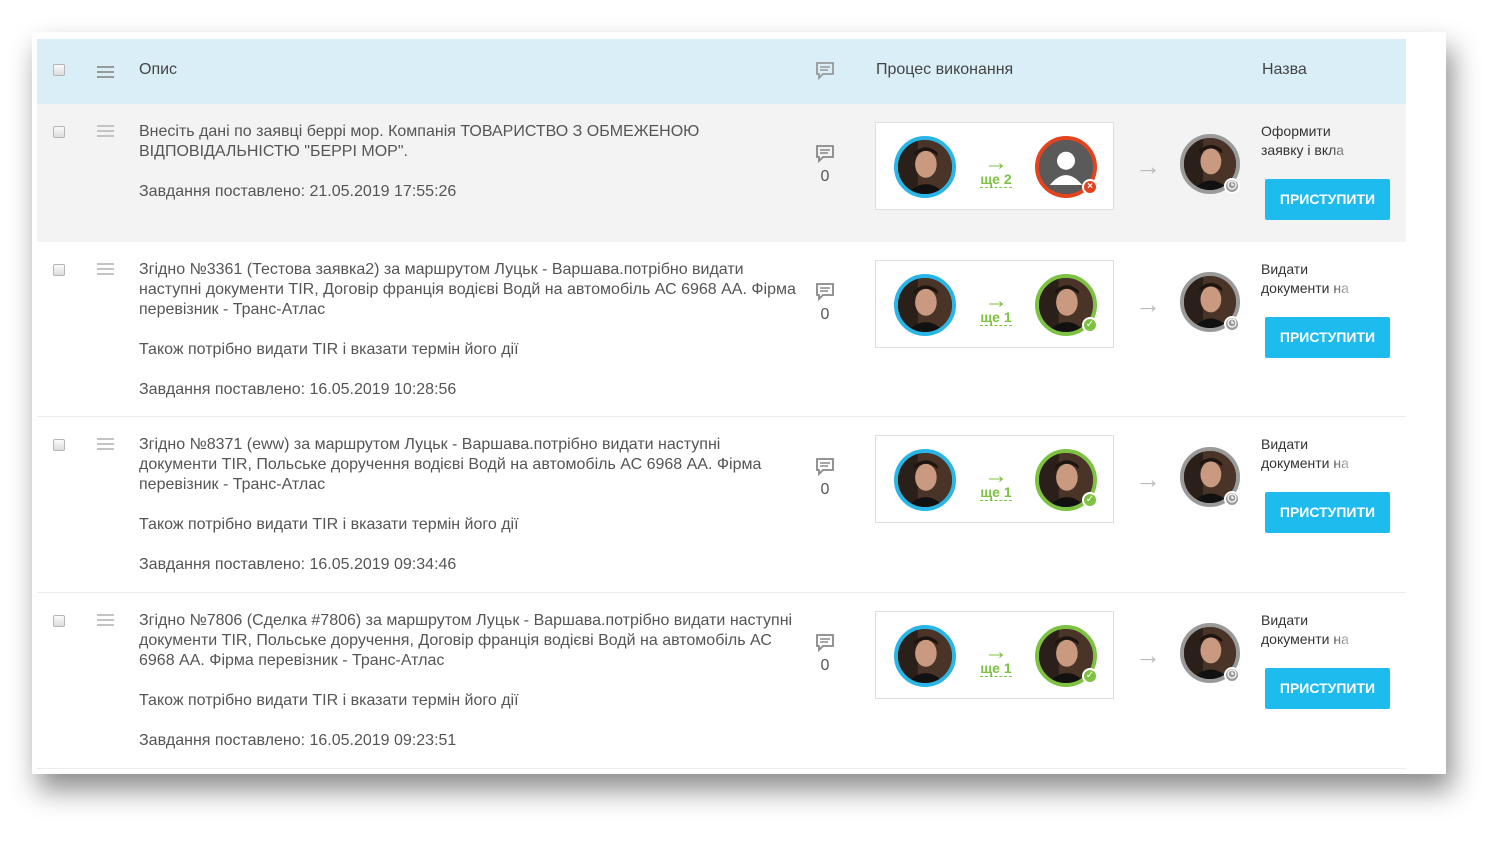  I want to click on task-created-date: Завдання поставлено: 16.05.2019 09:23:51, so click(298, 740).